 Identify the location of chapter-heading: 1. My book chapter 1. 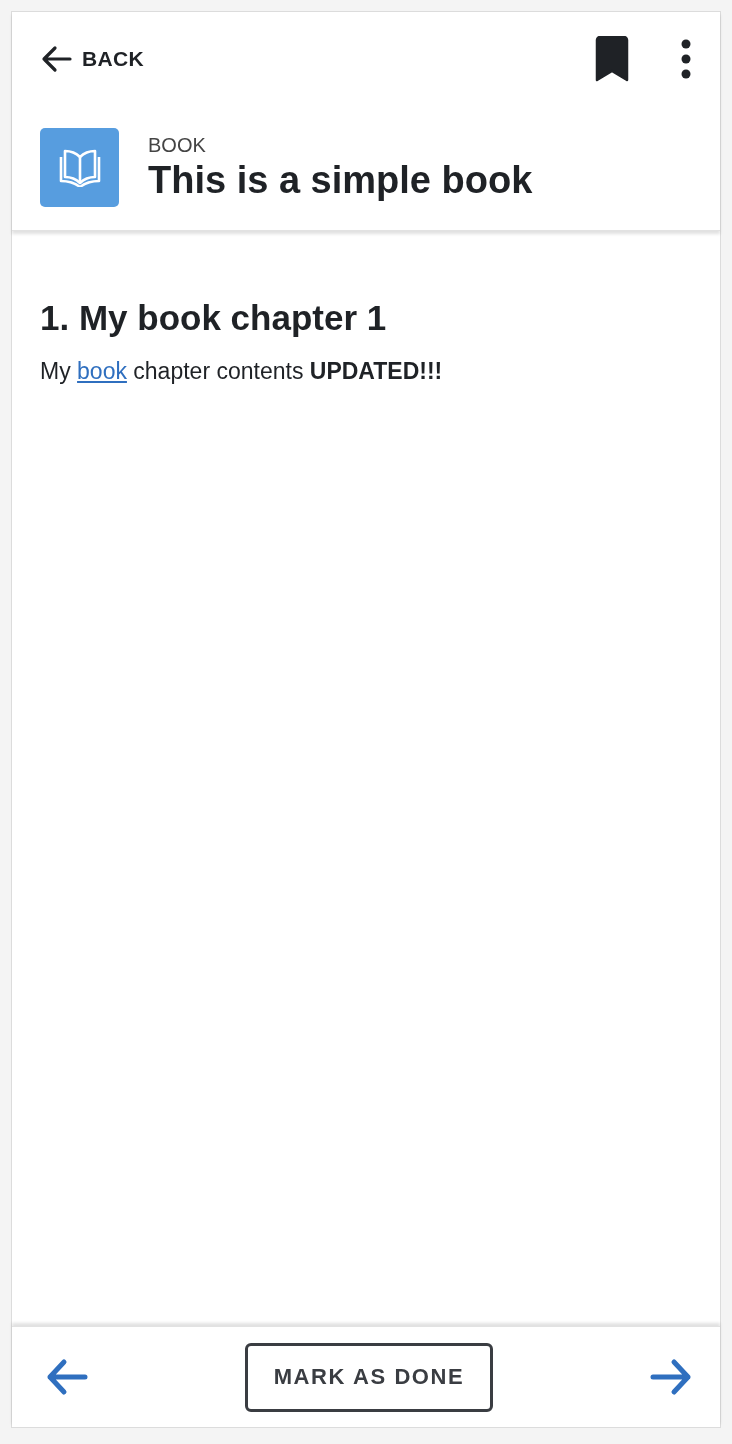
(214, 318).